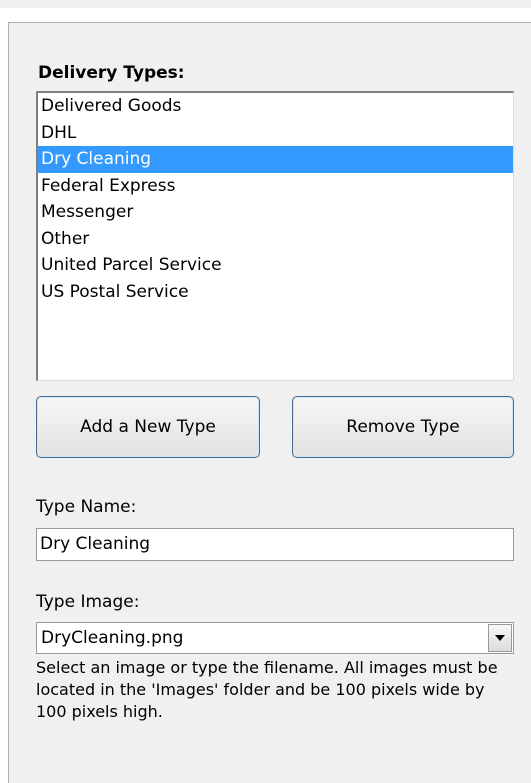  I want to click on type-image-value: DryCleaning.png, so click(112, 638).